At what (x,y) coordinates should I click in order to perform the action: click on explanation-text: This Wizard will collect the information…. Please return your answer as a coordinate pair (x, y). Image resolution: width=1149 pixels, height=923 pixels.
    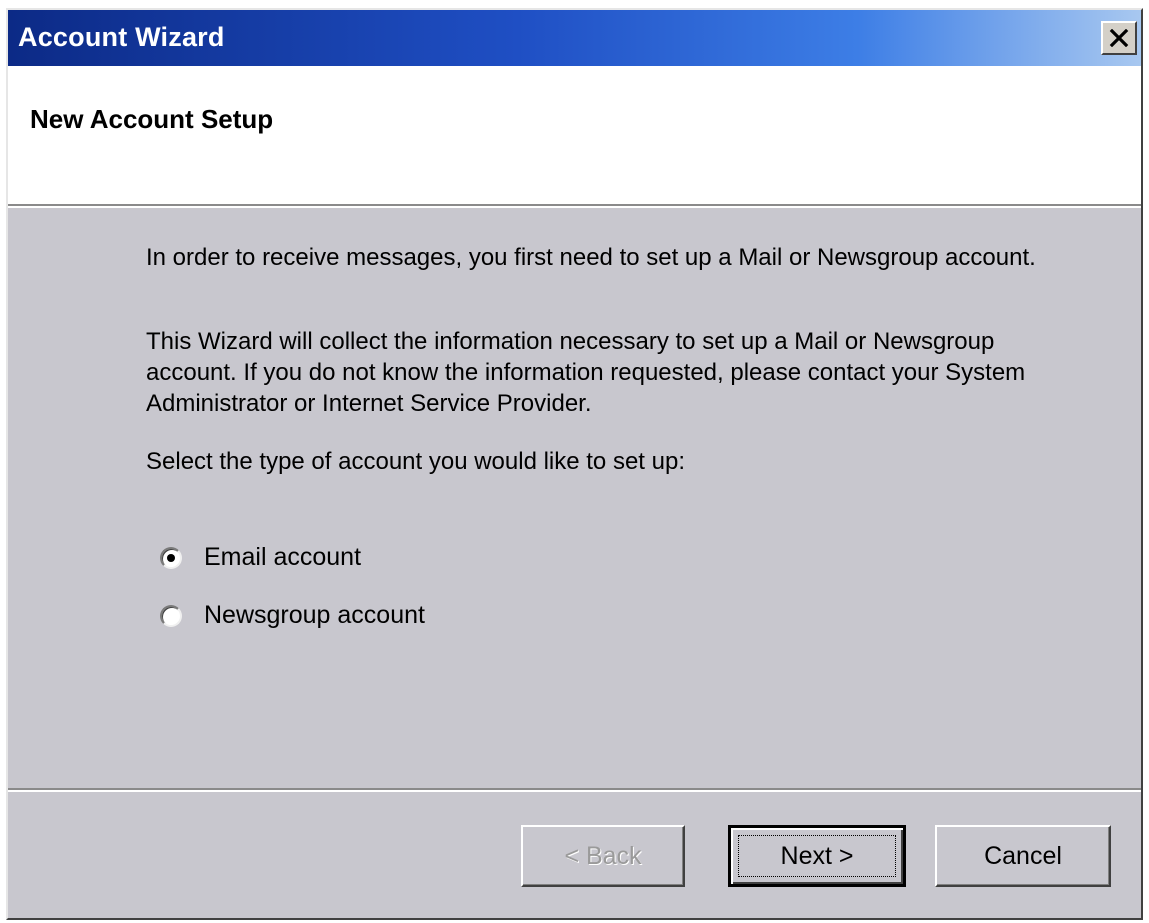
    Looking at the image, I should click on (586, 372).